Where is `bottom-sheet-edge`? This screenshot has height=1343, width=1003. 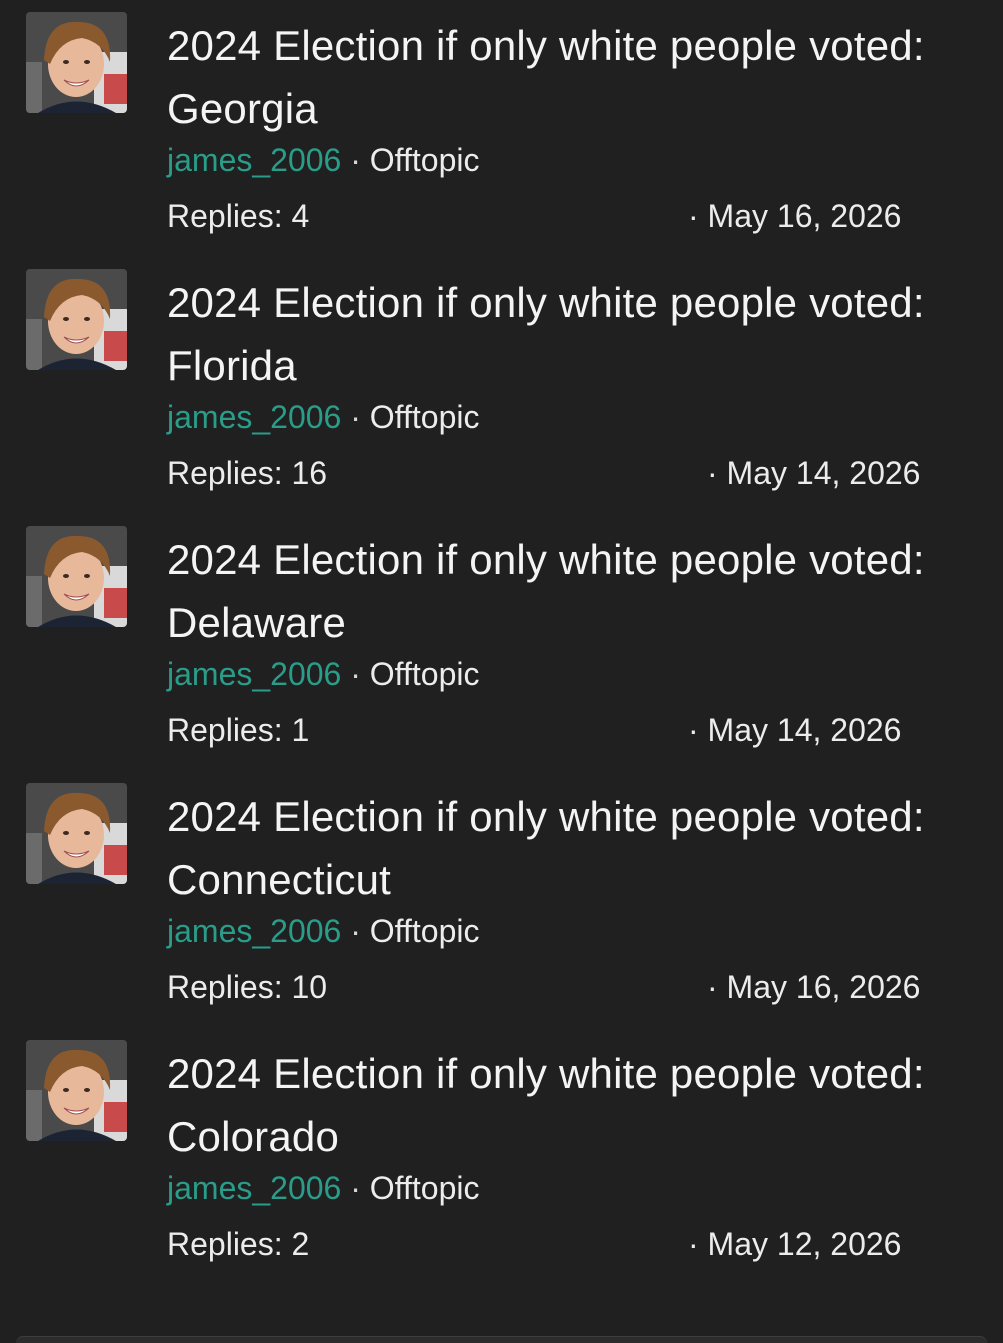
bottom-sheet-edge is located at coordinates (501, 1339).